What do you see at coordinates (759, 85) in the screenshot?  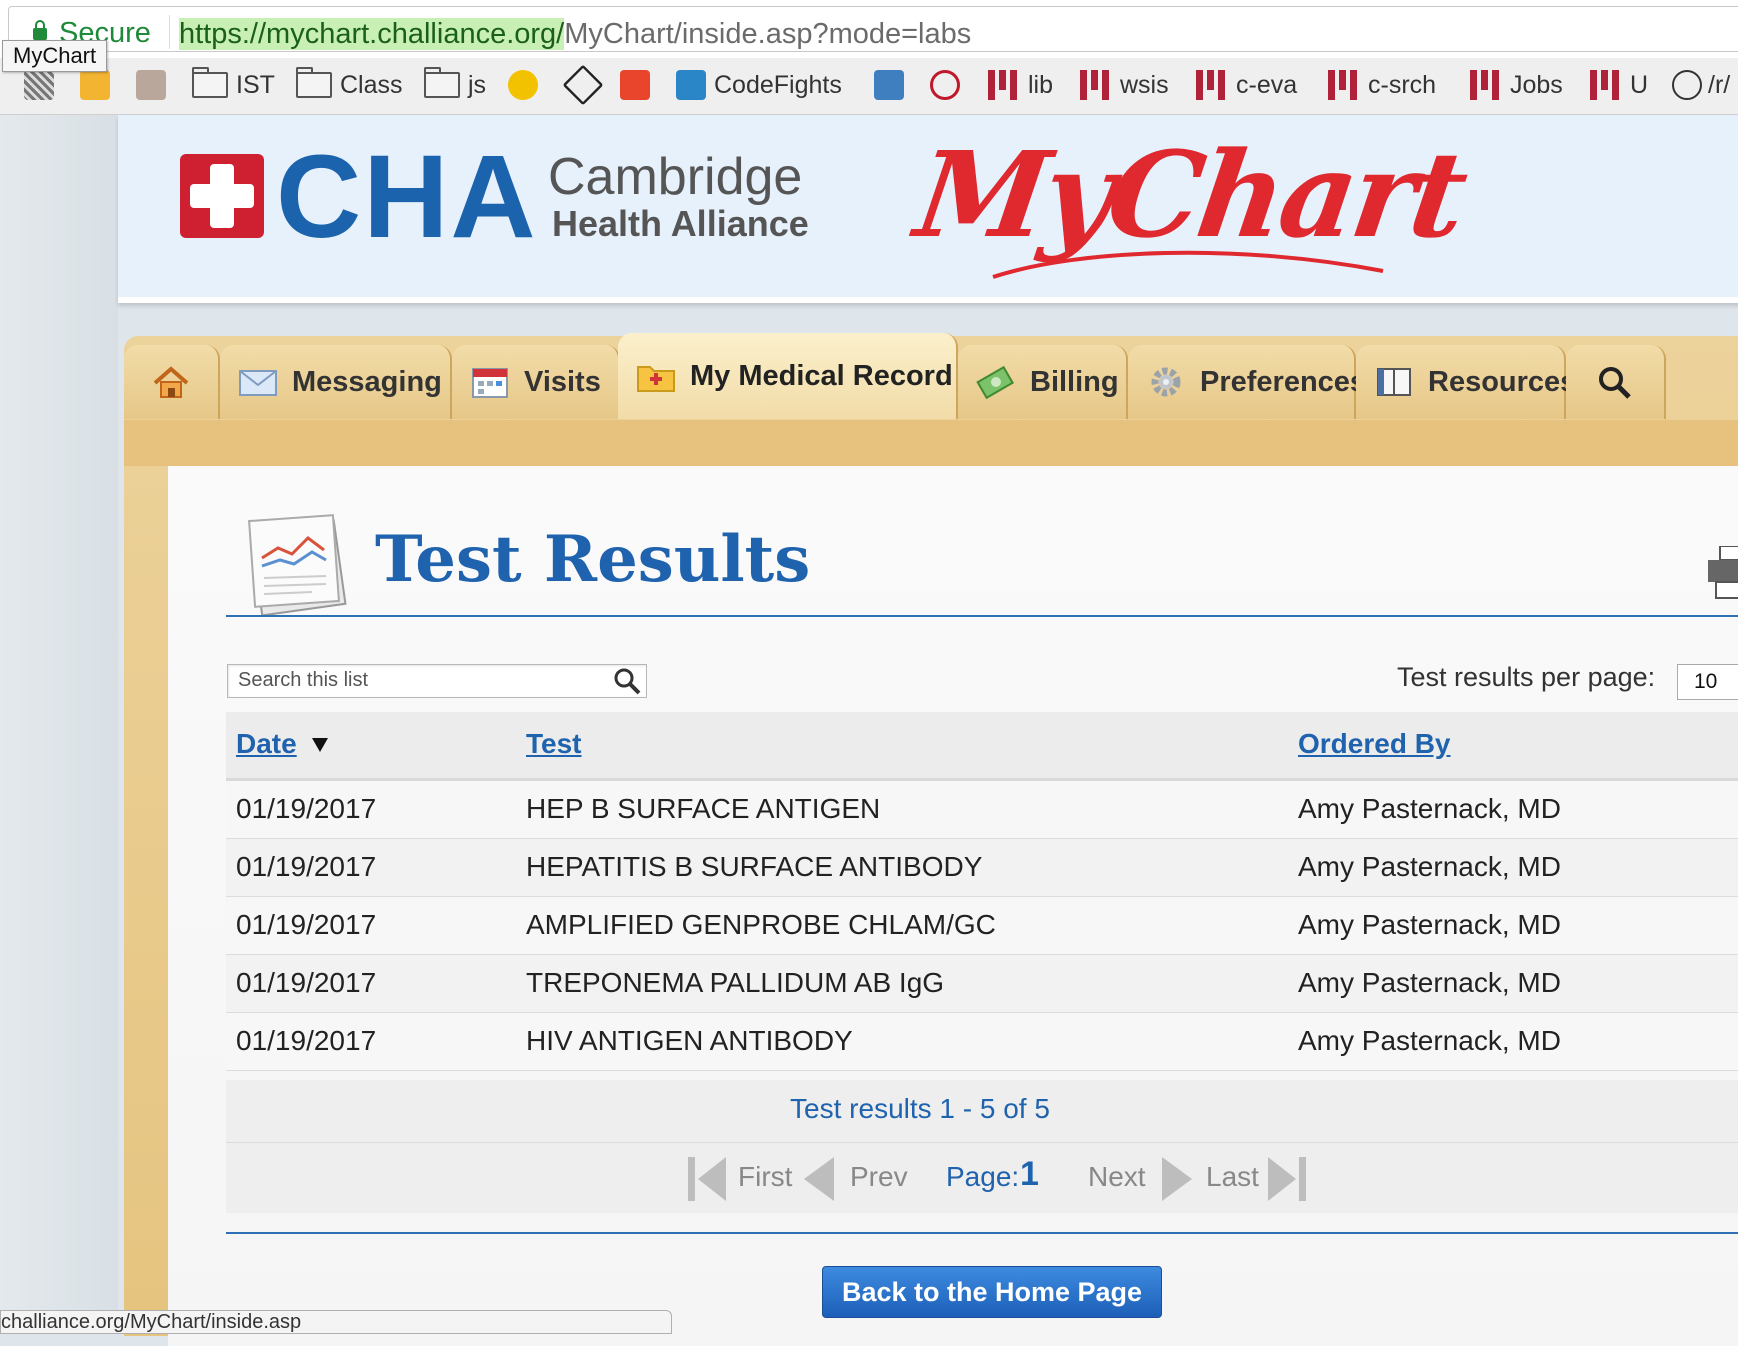 I see `bookmark-codefights: CodeFights` at bounding box center [759, 85].